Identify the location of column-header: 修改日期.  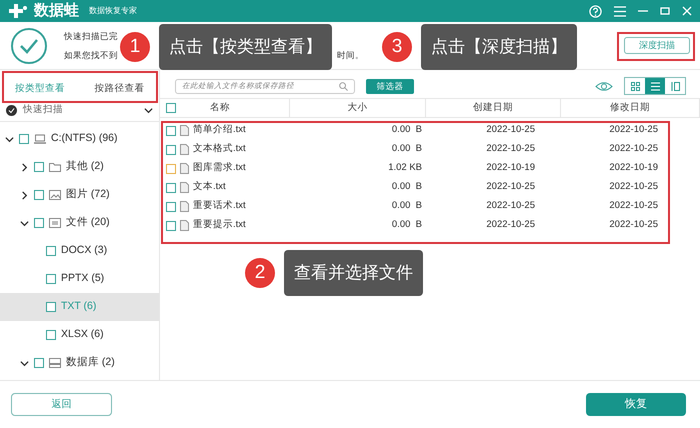
(630, 107).